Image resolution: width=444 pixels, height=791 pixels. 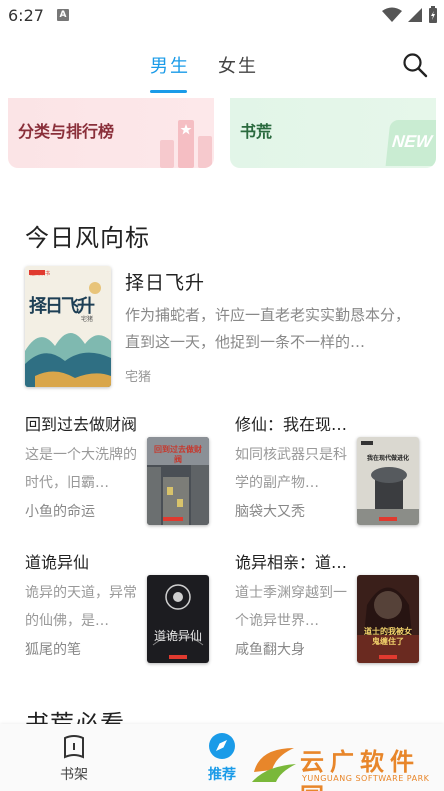 I want to click on book-card: 道诡异仙 诡异的天道，异常的仙佛，是… 狐尾的笔 道诡异仙, so click(x=125, y=611).